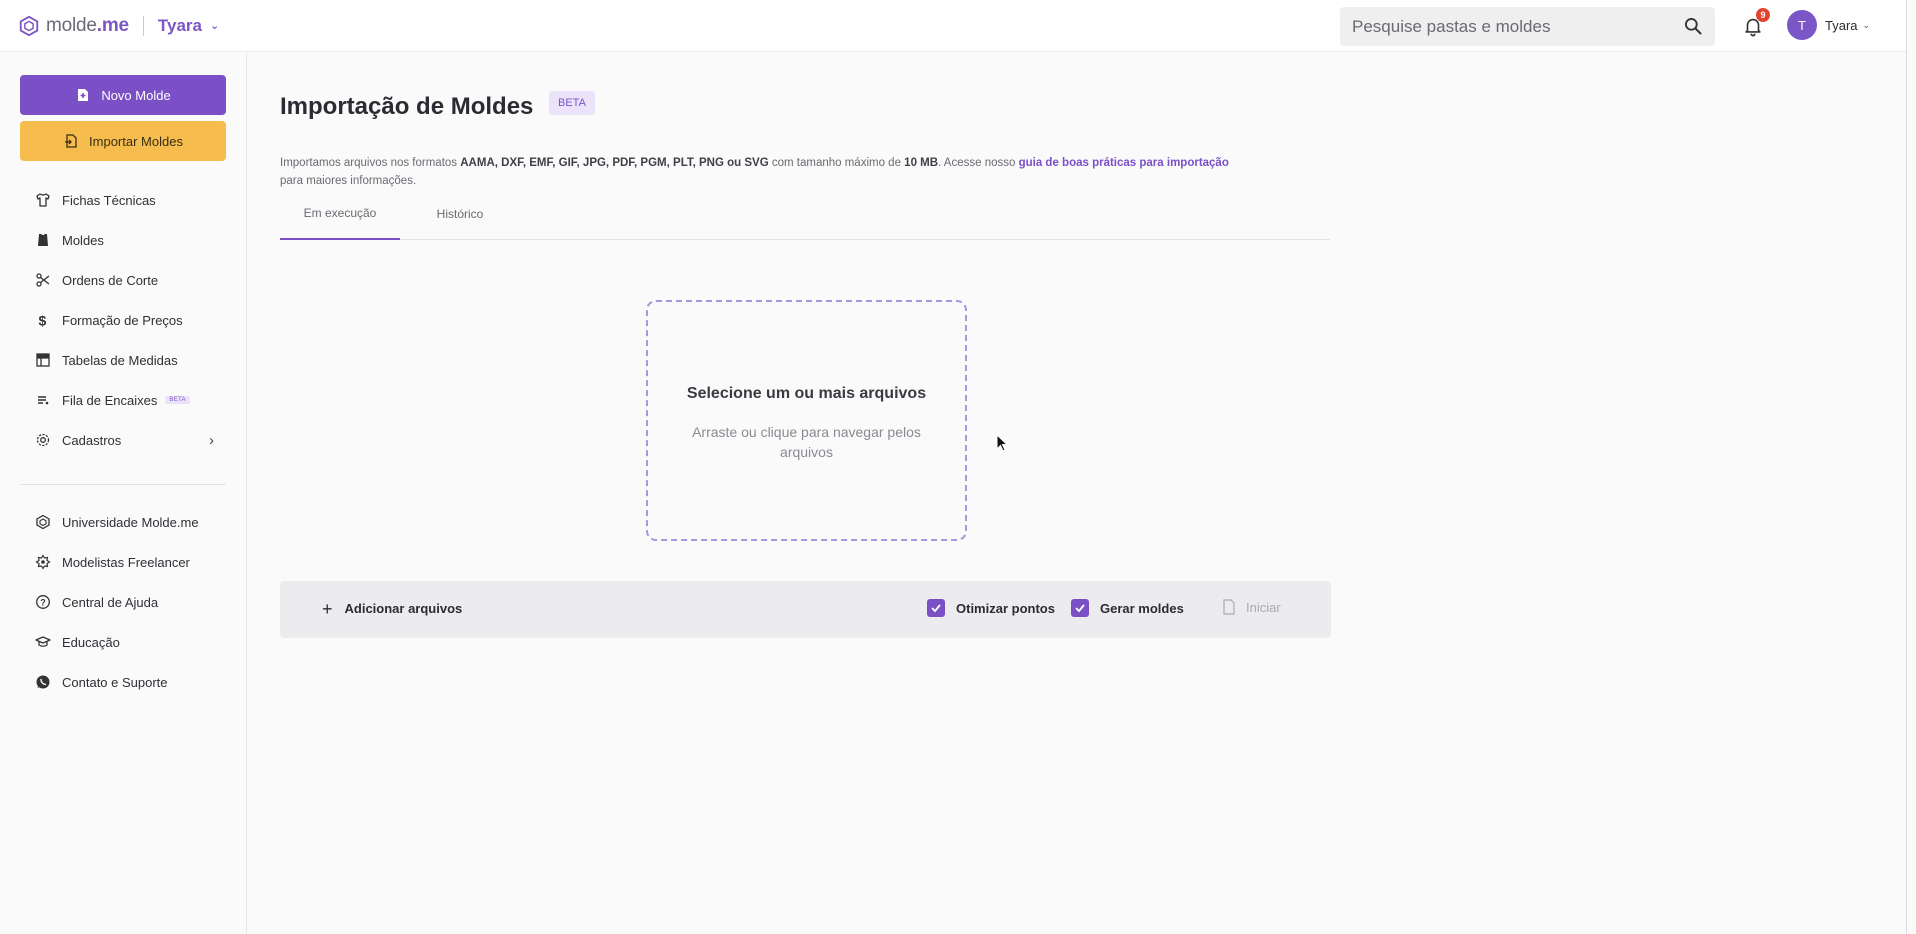  Describe the element at coordinates (1763, 15) in the screenshot. I see `notification-count-badge: 9` at that location.